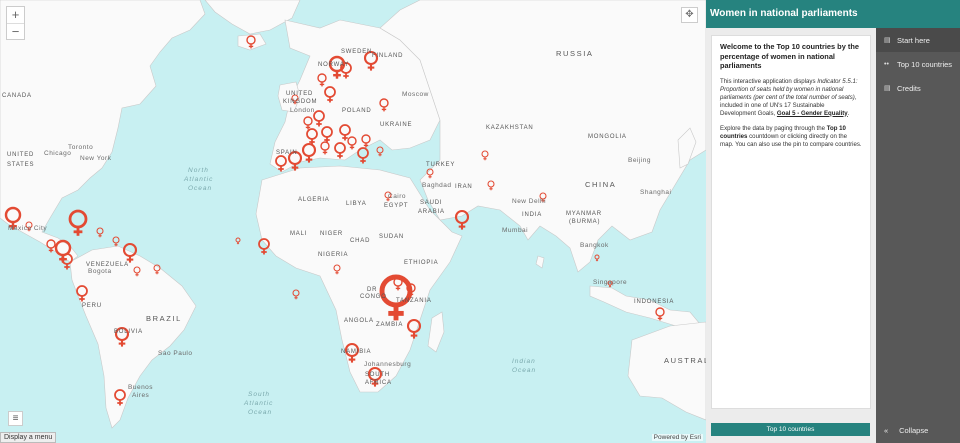 The image size is (960, 443). I want to click on label-johannesburg: Johannesburg, so click(388, 364).